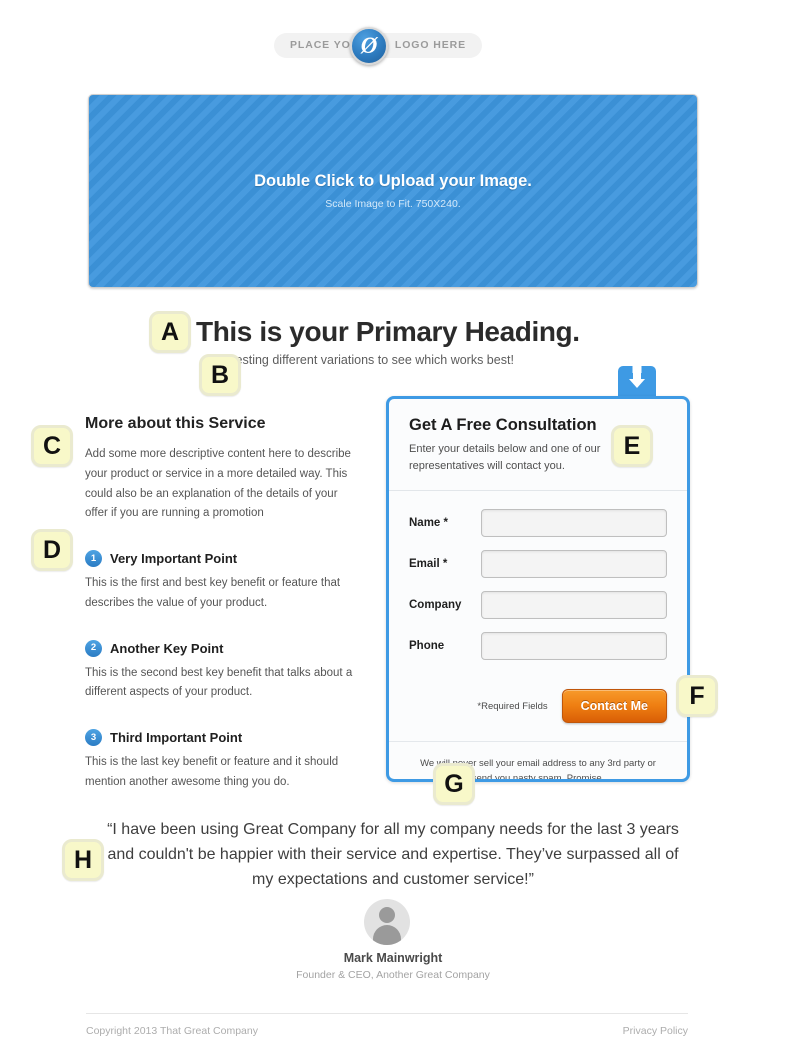 Image resolution: width=786 pixels, height=1063 pixels. I want to click on testimonial-author-name: Mark Mainwright, so click(393, 958).